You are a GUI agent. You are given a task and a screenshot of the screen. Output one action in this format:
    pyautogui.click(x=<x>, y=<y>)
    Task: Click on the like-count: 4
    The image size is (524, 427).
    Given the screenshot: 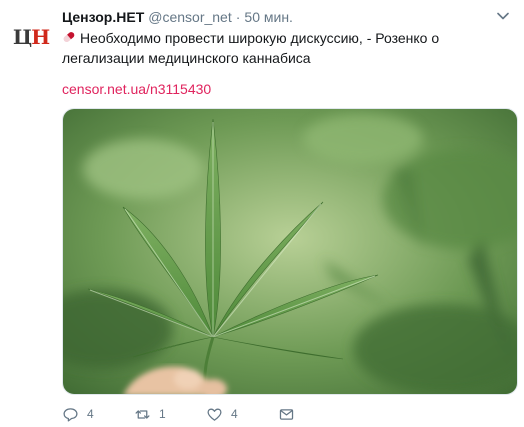 What is the action you would take?
    pyautogui.click(x=234, y=414)
    